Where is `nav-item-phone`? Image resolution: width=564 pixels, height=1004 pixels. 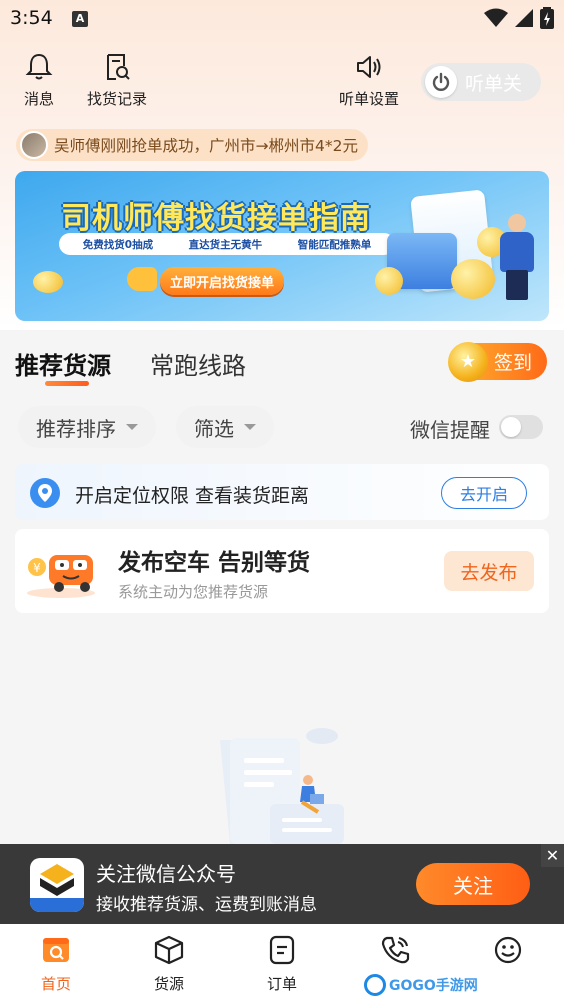
nav-item-phone is located at coordinates (395, 953).